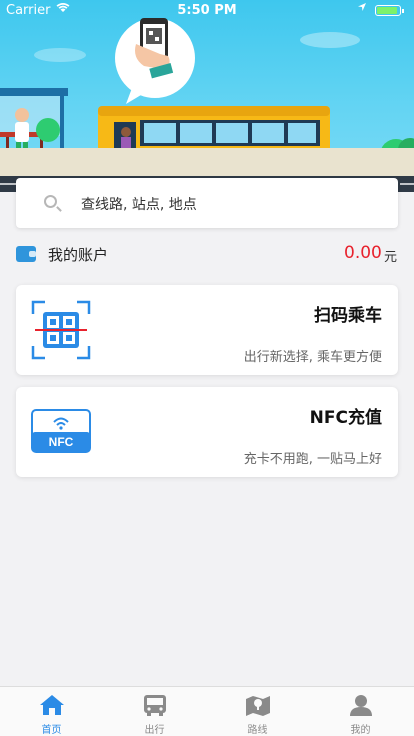 This screenshot has width=414, height=736. Describe the element at coordinates (207, 330) in the screenshot. I see `scan-ride-card: 扫码乘车 出行新选择, 乘车更方便` at that location.